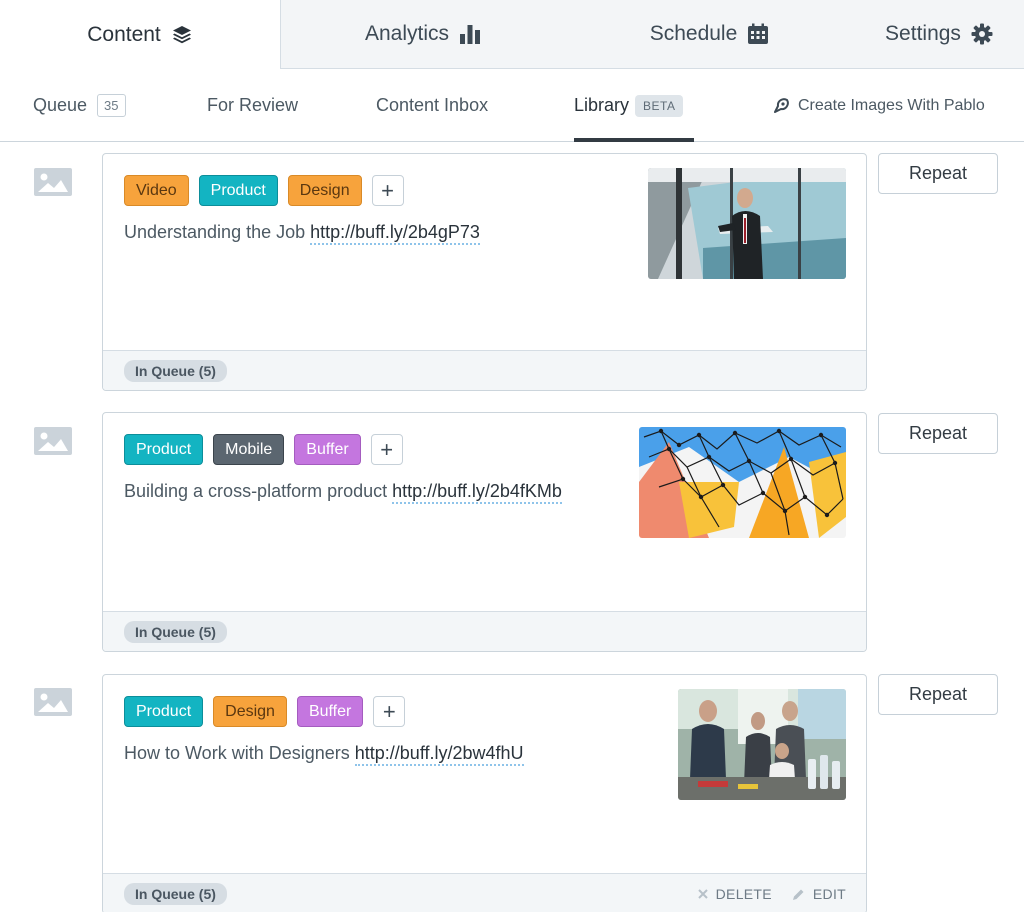 This screenshot has height=912, width=1024. What do you see at coordinates (693, 33) in the screenshot?
I see `tab-schedule-label: Schedule` at bounding box center [693, 33].